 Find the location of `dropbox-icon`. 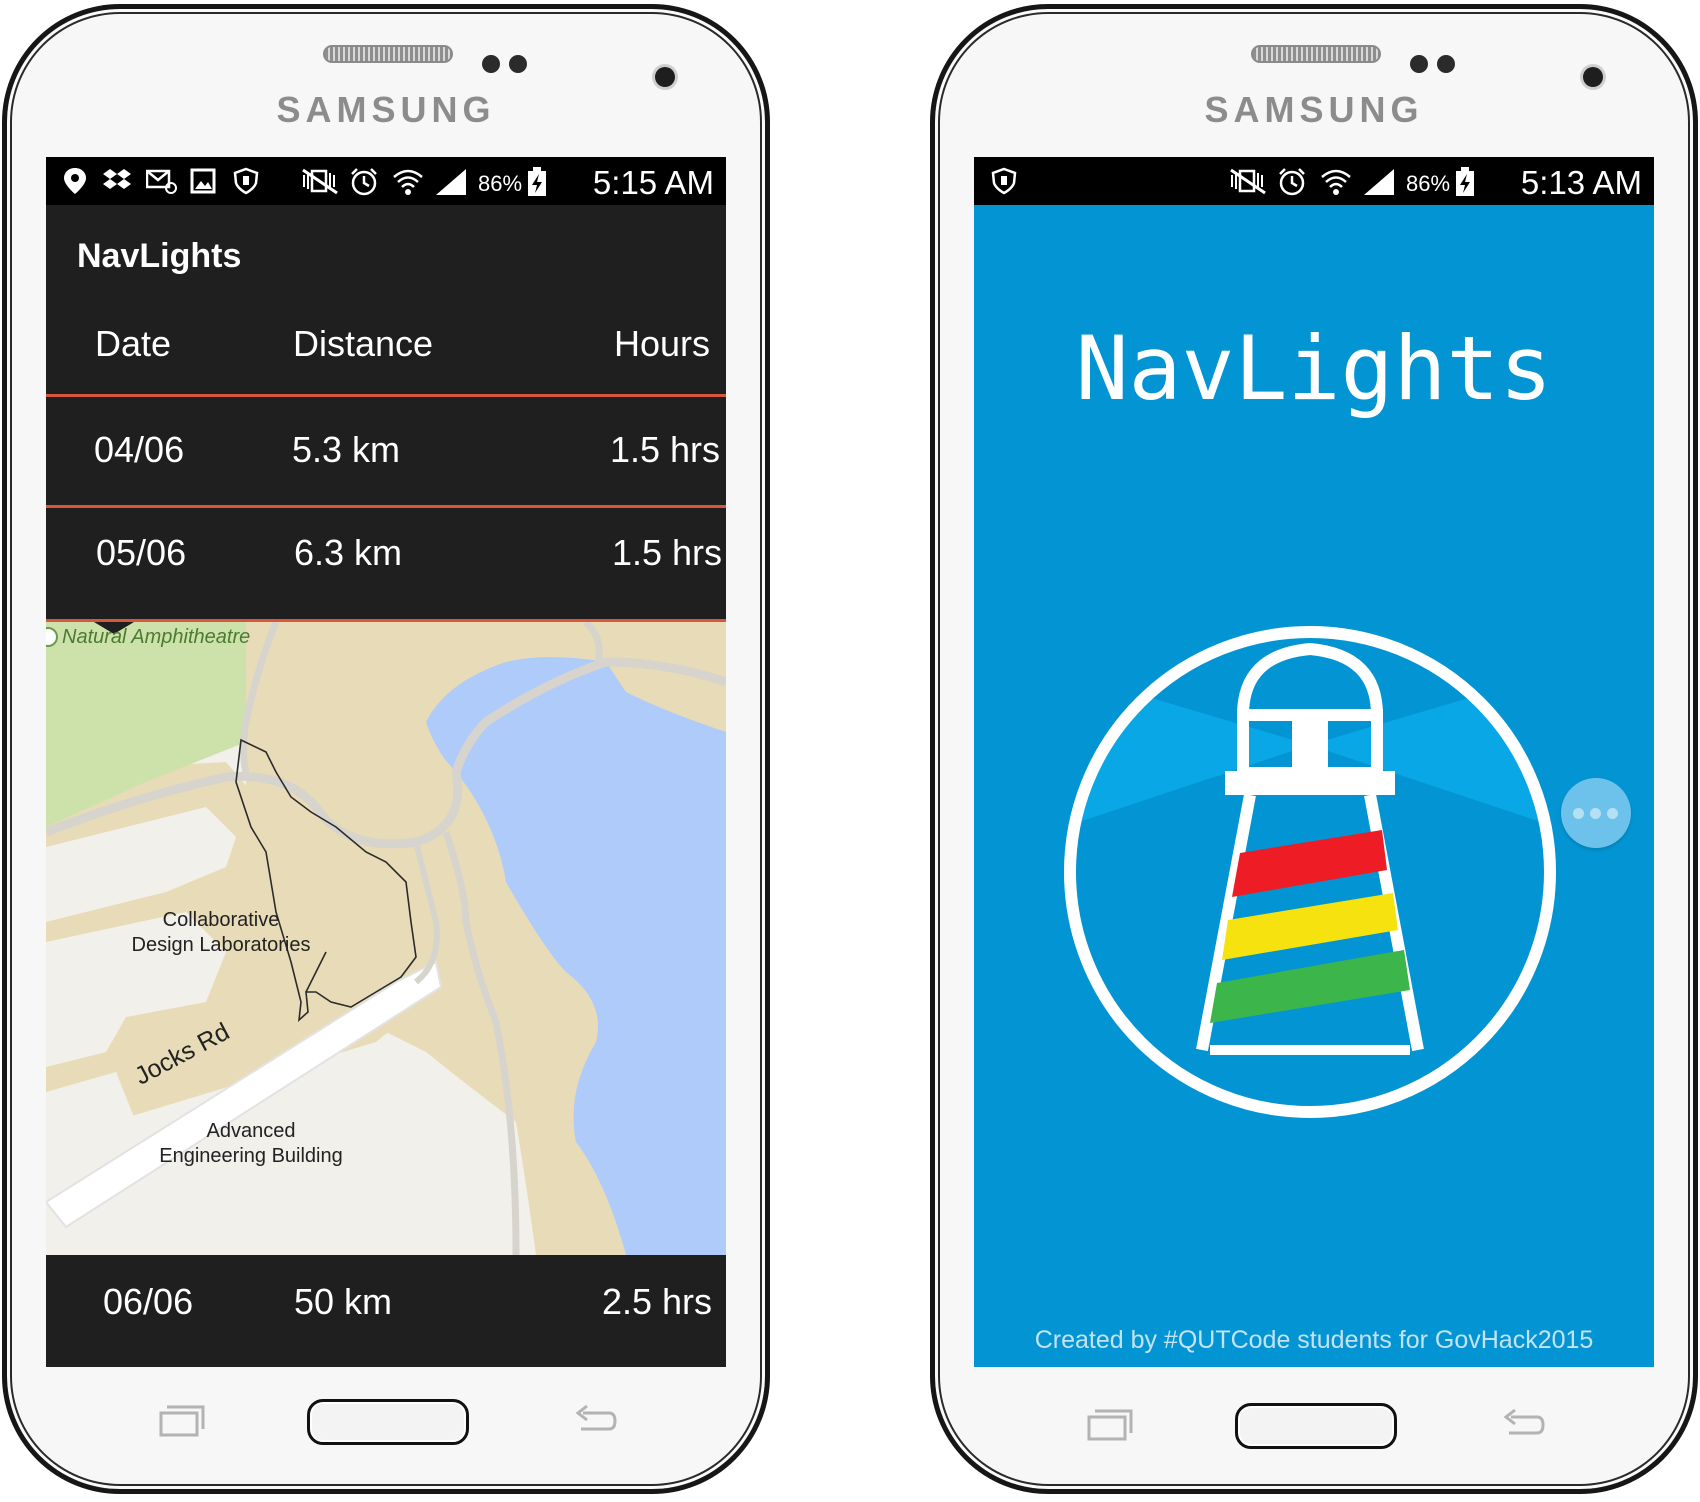

dropbox-icon is located at coordinates (117, 179).